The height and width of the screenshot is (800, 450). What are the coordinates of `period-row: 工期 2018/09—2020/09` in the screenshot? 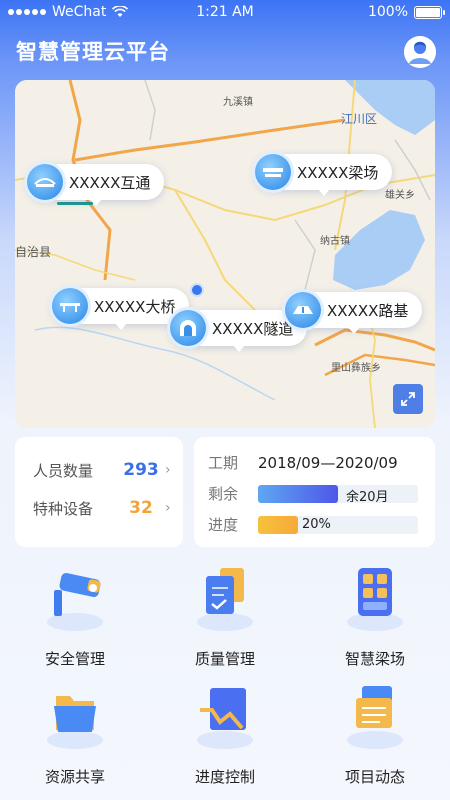 It's located at (321, 462).